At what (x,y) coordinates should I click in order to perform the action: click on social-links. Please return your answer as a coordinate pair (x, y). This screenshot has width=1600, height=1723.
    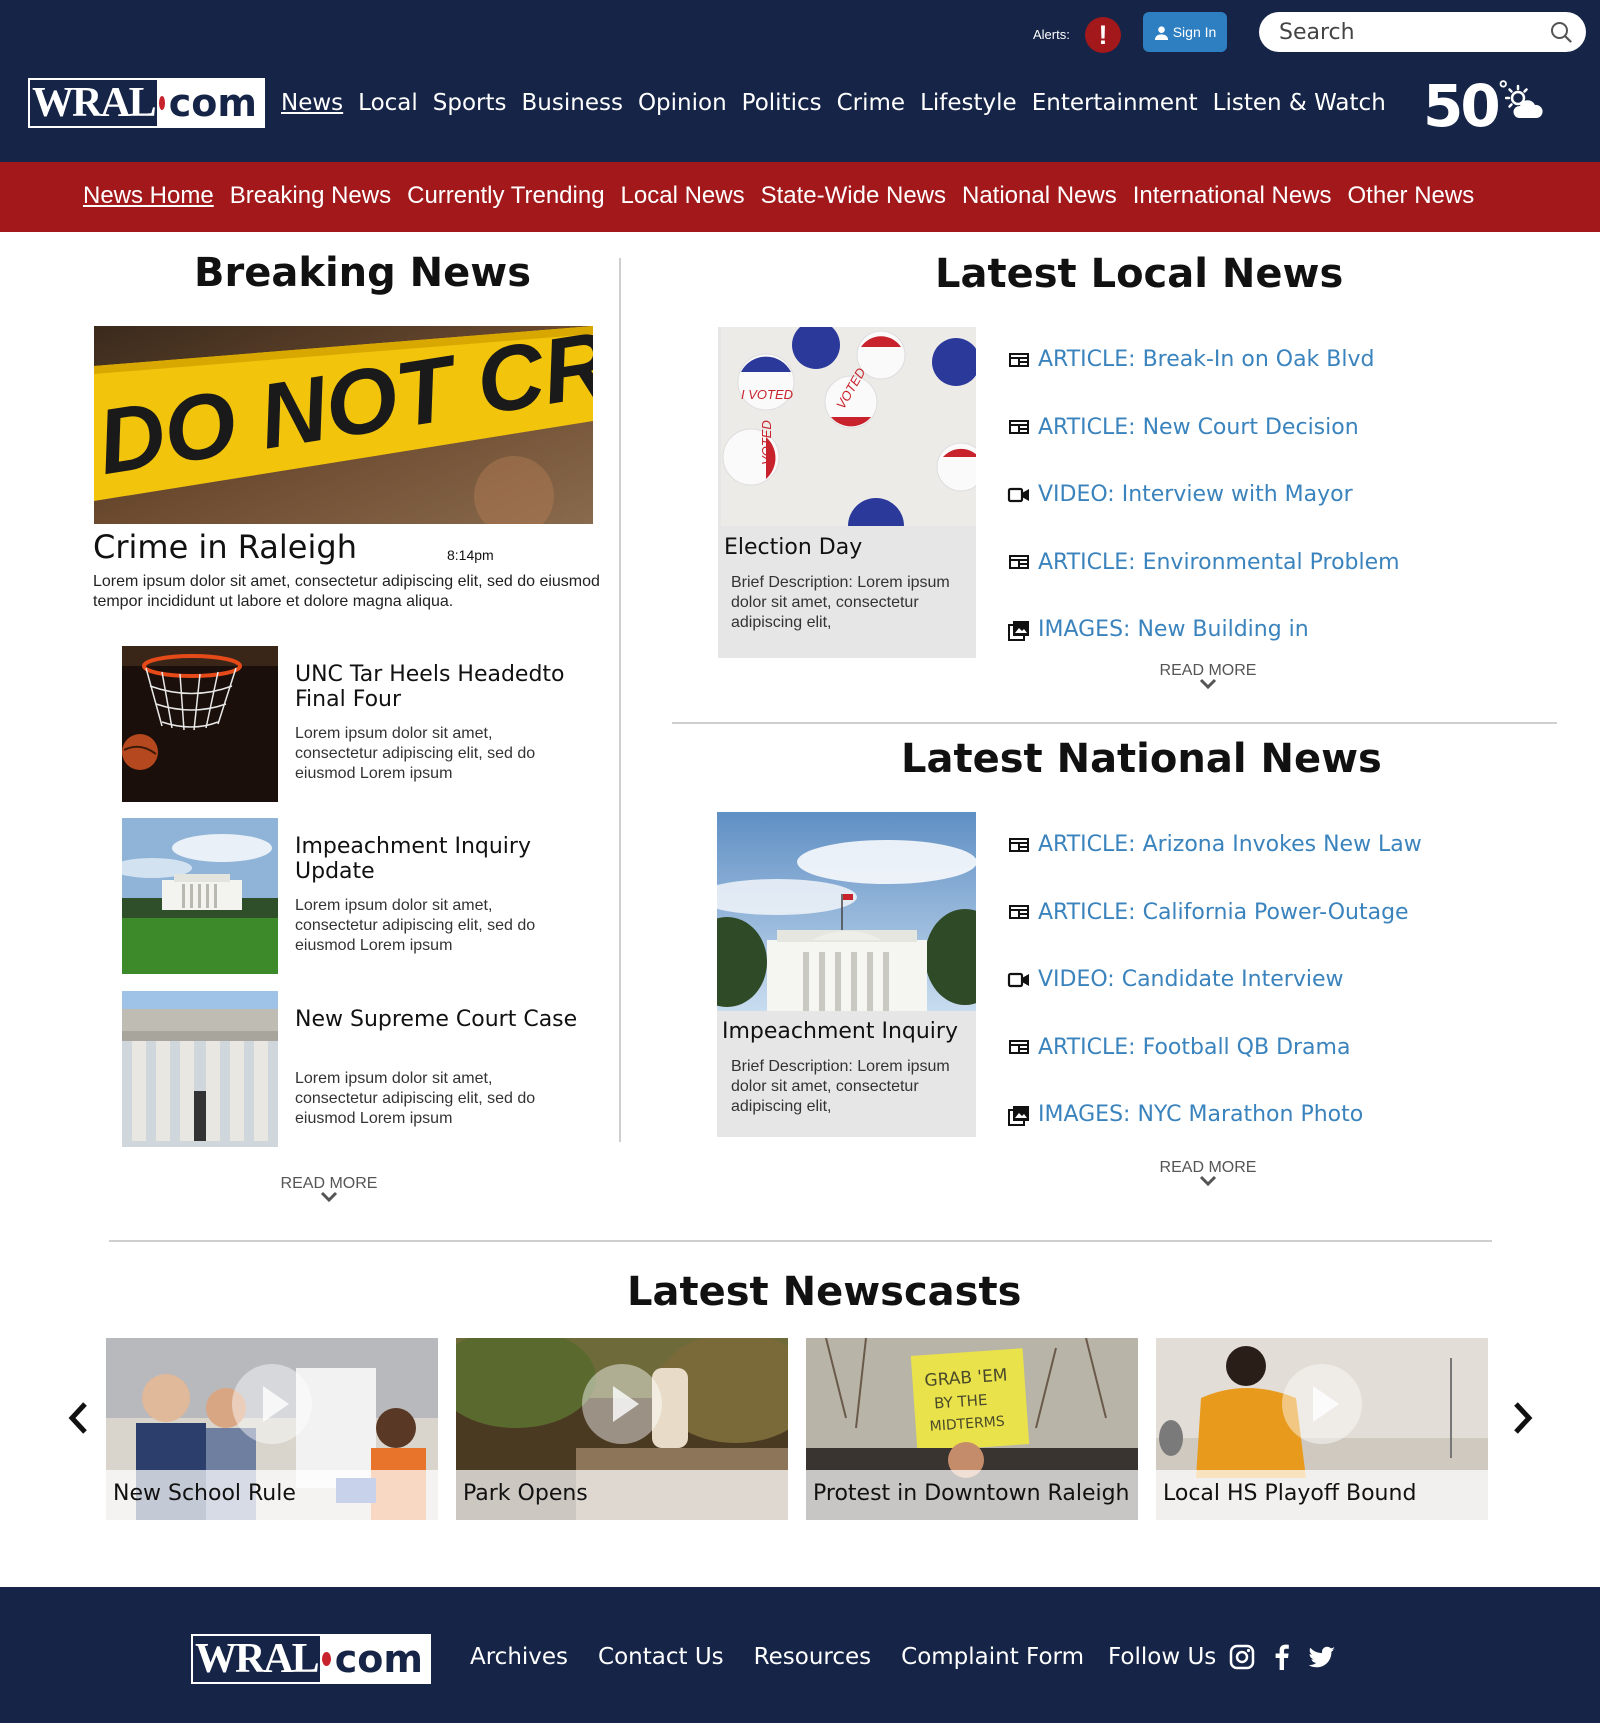
    Looking at the image, I should click on (1282, 1657).